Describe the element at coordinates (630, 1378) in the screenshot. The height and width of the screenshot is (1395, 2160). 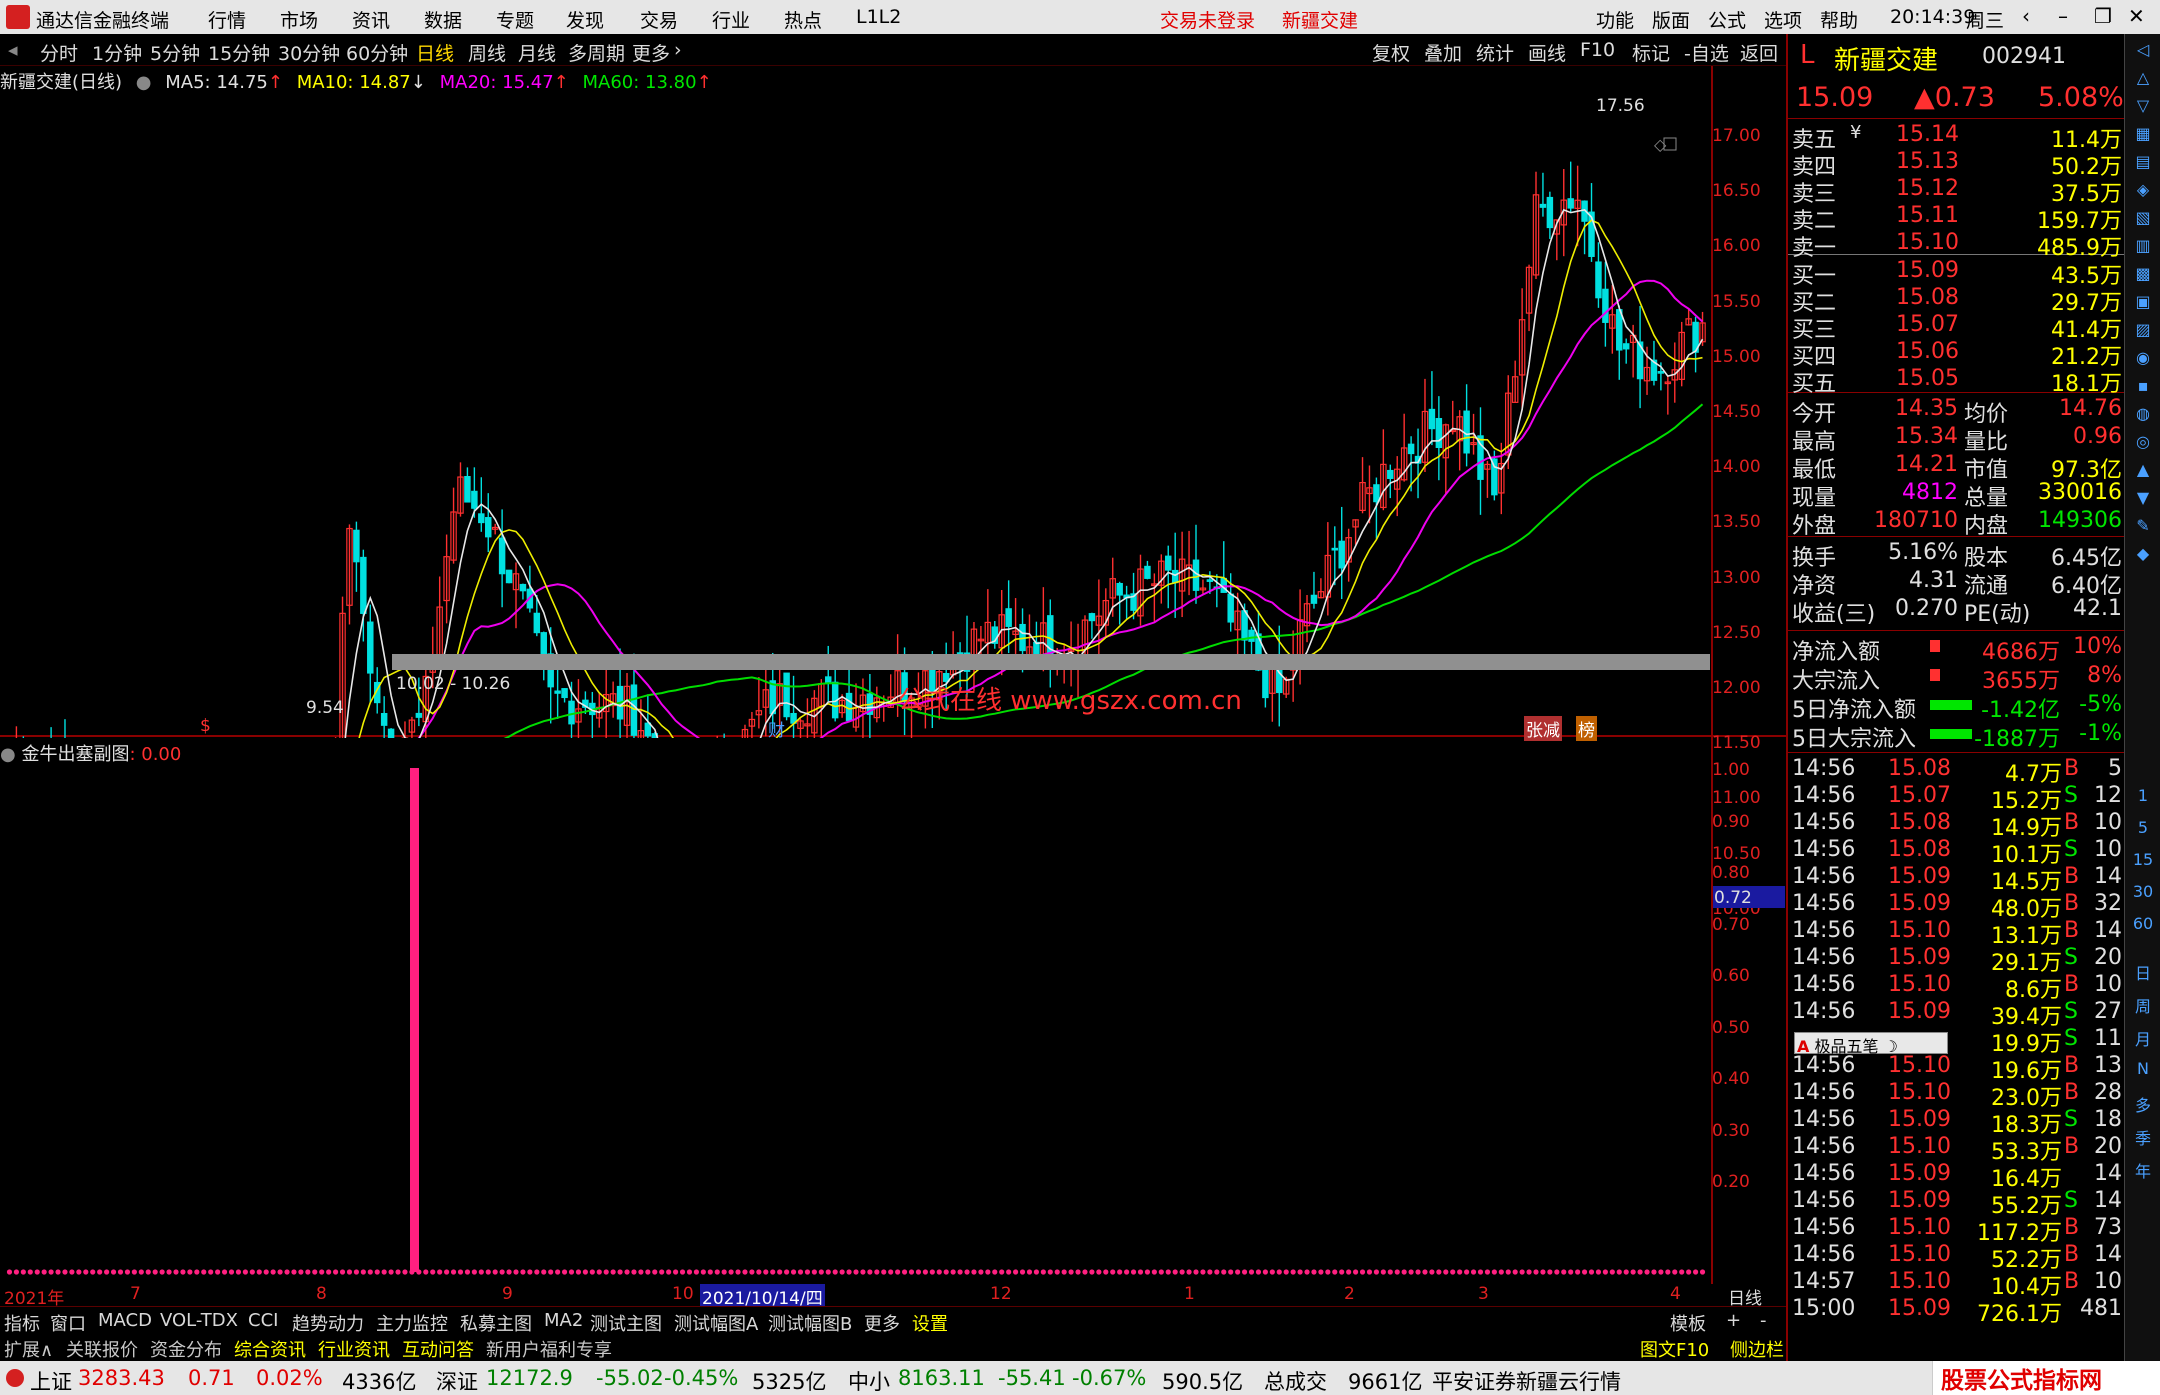
I see `ticker-item: -55.02` at that location.